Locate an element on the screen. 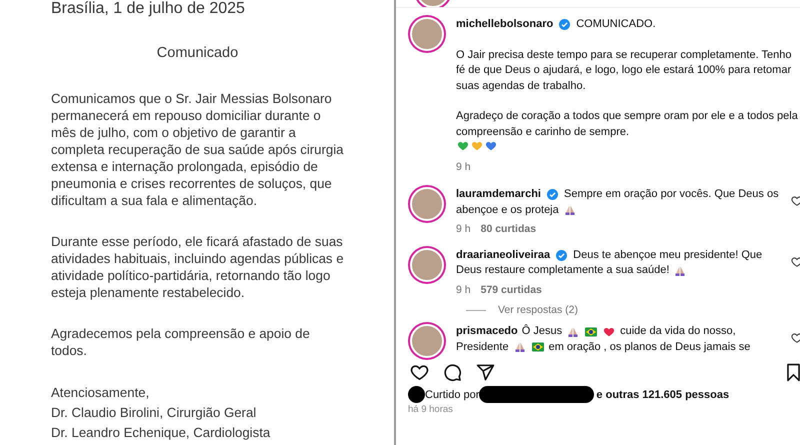  document-date: Brasília, 1 de julho de 2025 is located at coordinates (148, 9).